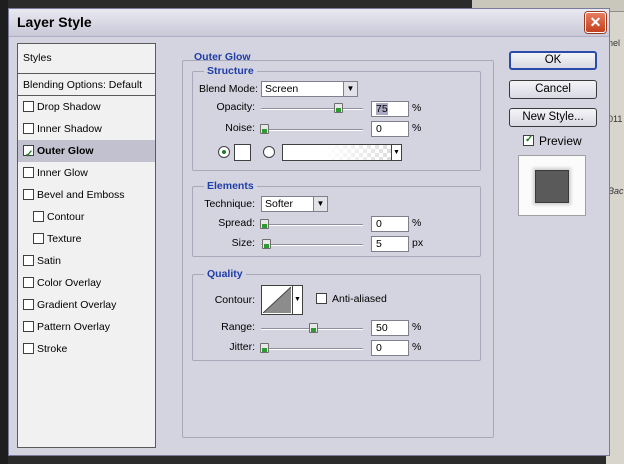 This screenshot has height=464, width=624. I want to click on size-slider-thumb, so click(266, 244).